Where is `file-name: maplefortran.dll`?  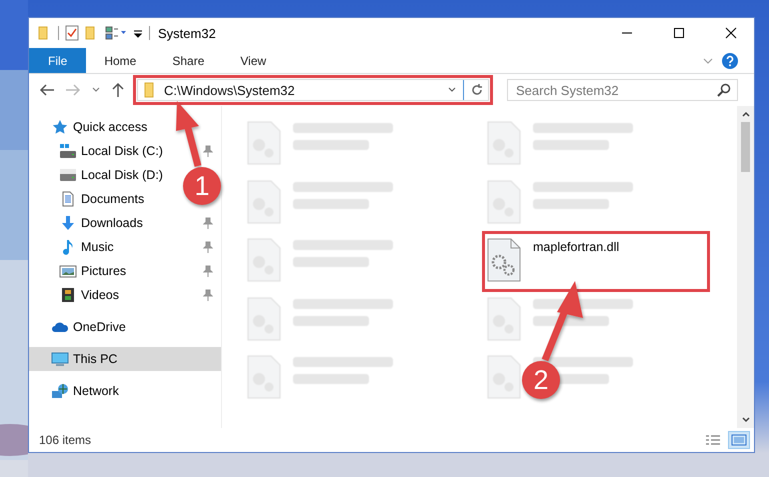
file-name: maplefortran.dll is located at coordinates (576, 247).